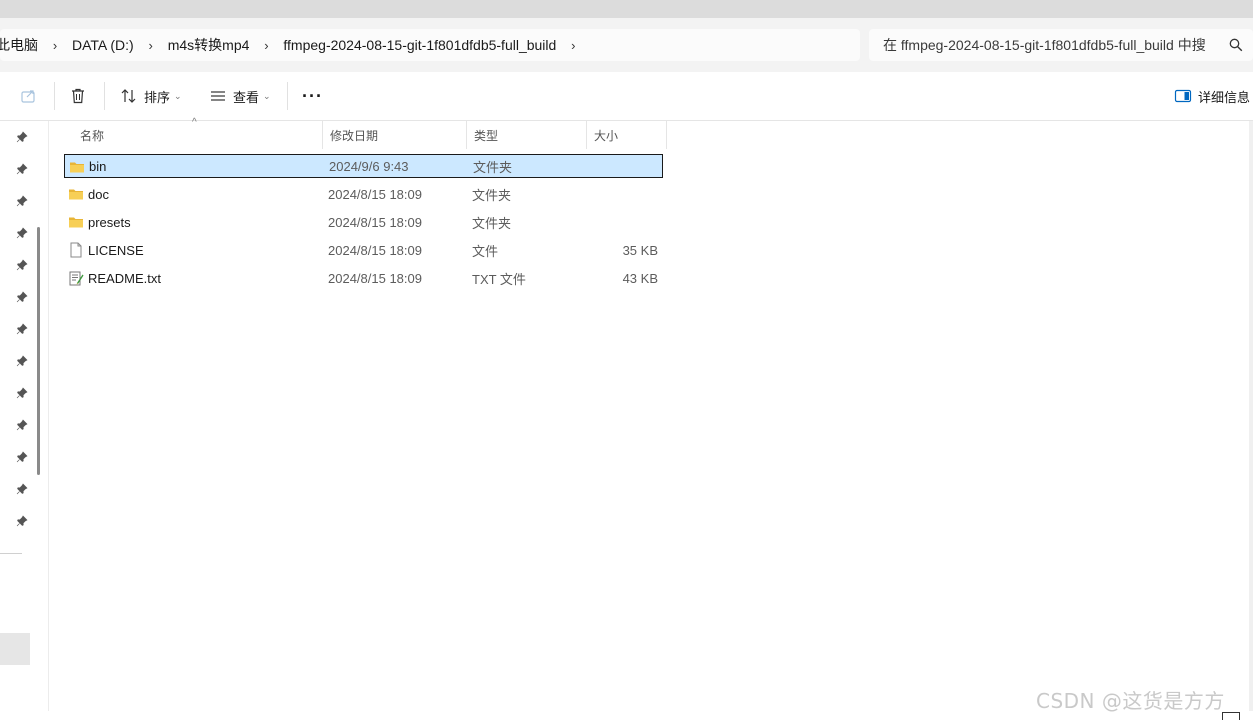  Describe the element at coordinates (157, 97) in the screenshot. I see `sort-label: 排序` at that location.